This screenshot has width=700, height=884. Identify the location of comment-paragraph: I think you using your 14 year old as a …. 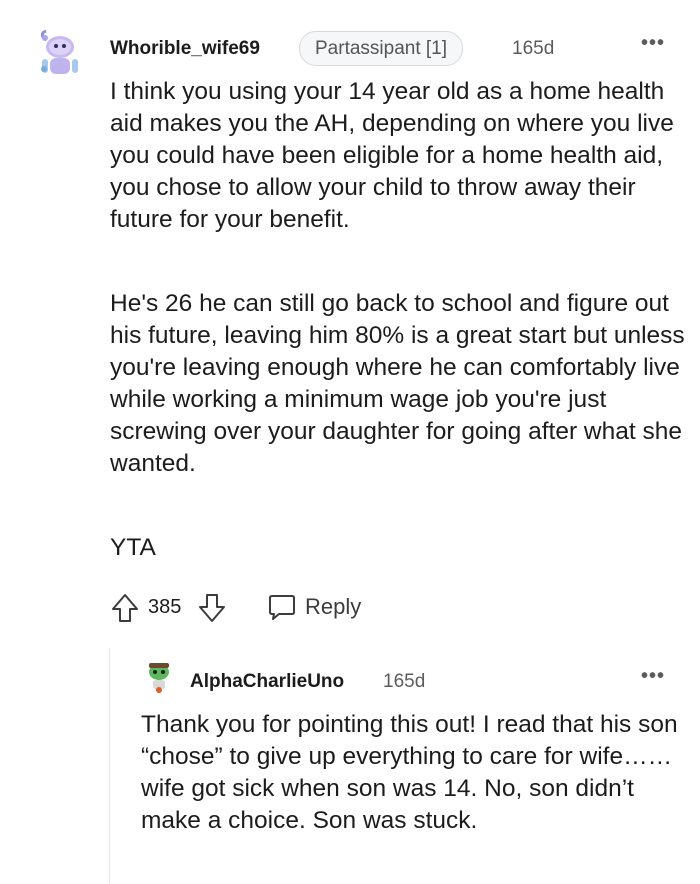
(392, 155).